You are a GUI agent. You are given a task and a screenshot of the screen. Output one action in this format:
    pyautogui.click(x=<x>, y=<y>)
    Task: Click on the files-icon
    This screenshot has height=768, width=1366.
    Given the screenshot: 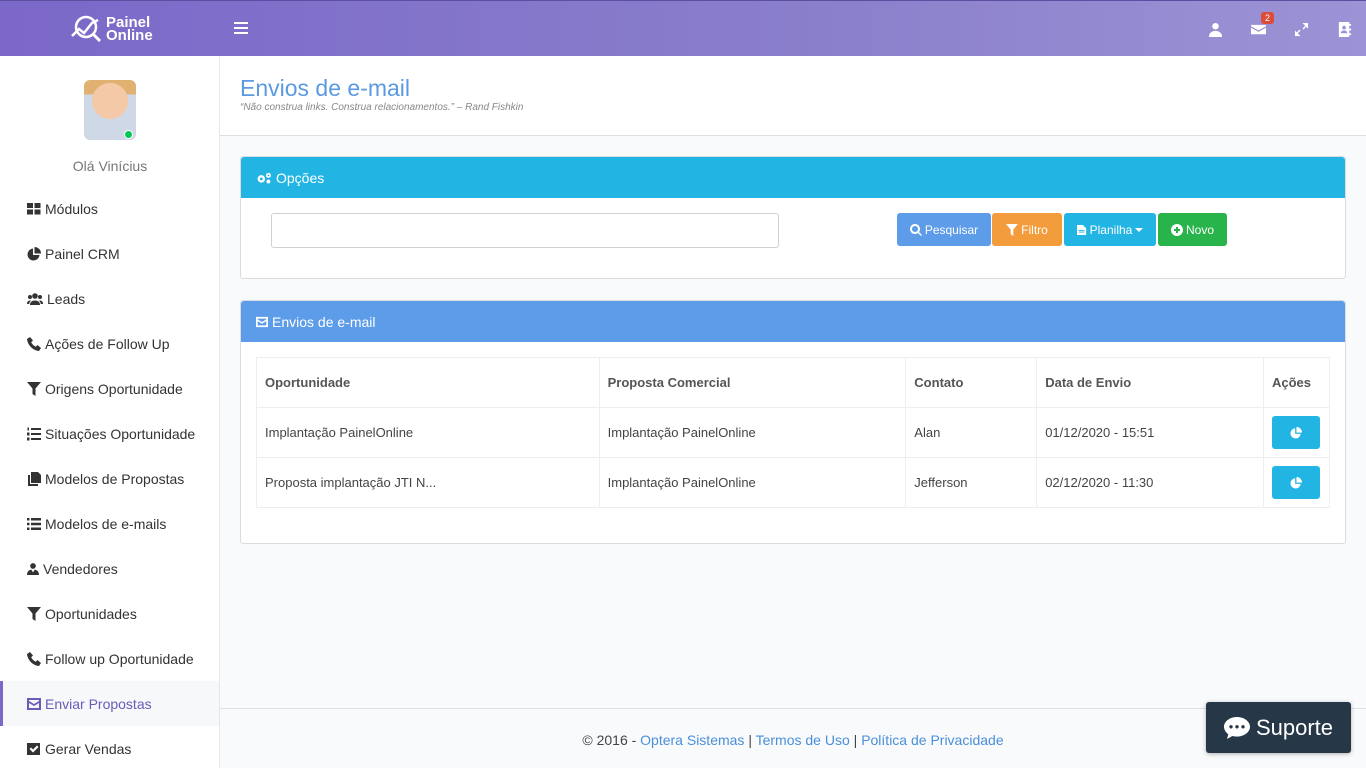 What is the action you would take?
    pyautogui.click(x=34, y=478)
    